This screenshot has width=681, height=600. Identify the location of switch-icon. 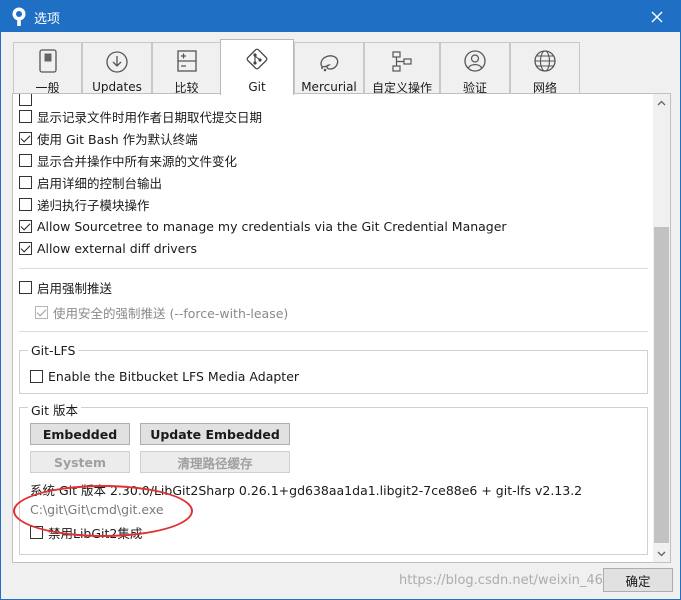
(48, 61).